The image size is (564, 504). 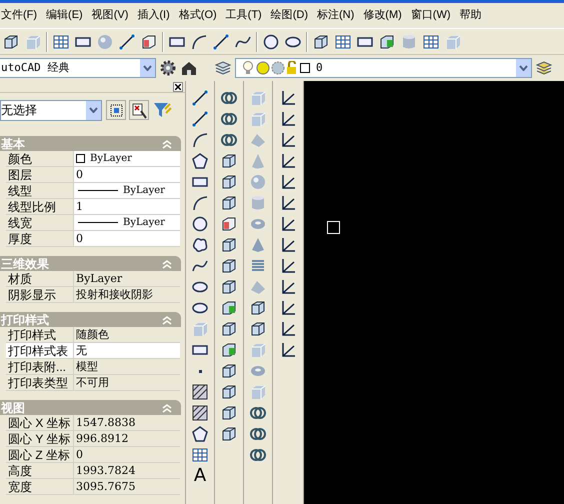 What do you see at coordinates (383, 68) in the screenshot?
I see `layer-dropdown: 0` at bounding box center [383, 68].